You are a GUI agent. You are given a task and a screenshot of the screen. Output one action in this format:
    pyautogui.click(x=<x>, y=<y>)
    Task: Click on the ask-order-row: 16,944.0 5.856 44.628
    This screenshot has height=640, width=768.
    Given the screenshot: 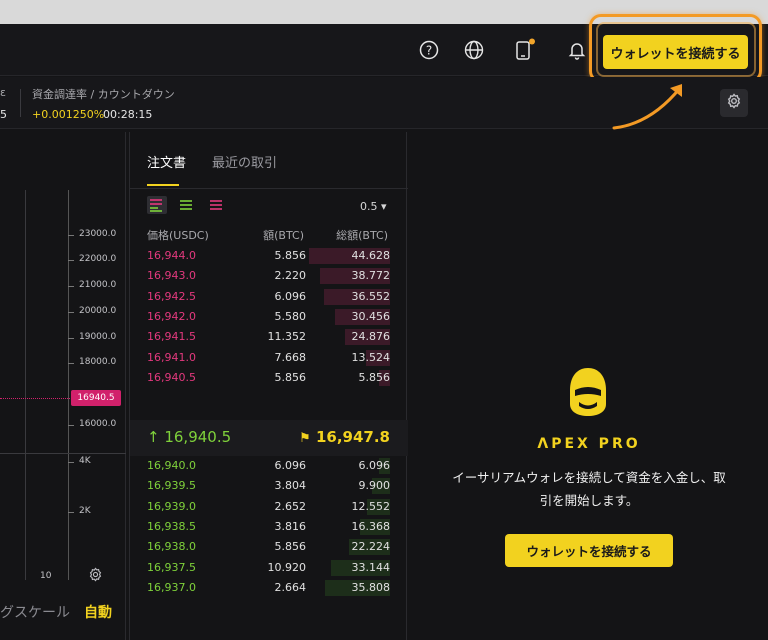 What is the action you would take?
    pyautogui.click(x=269, y=256)
    